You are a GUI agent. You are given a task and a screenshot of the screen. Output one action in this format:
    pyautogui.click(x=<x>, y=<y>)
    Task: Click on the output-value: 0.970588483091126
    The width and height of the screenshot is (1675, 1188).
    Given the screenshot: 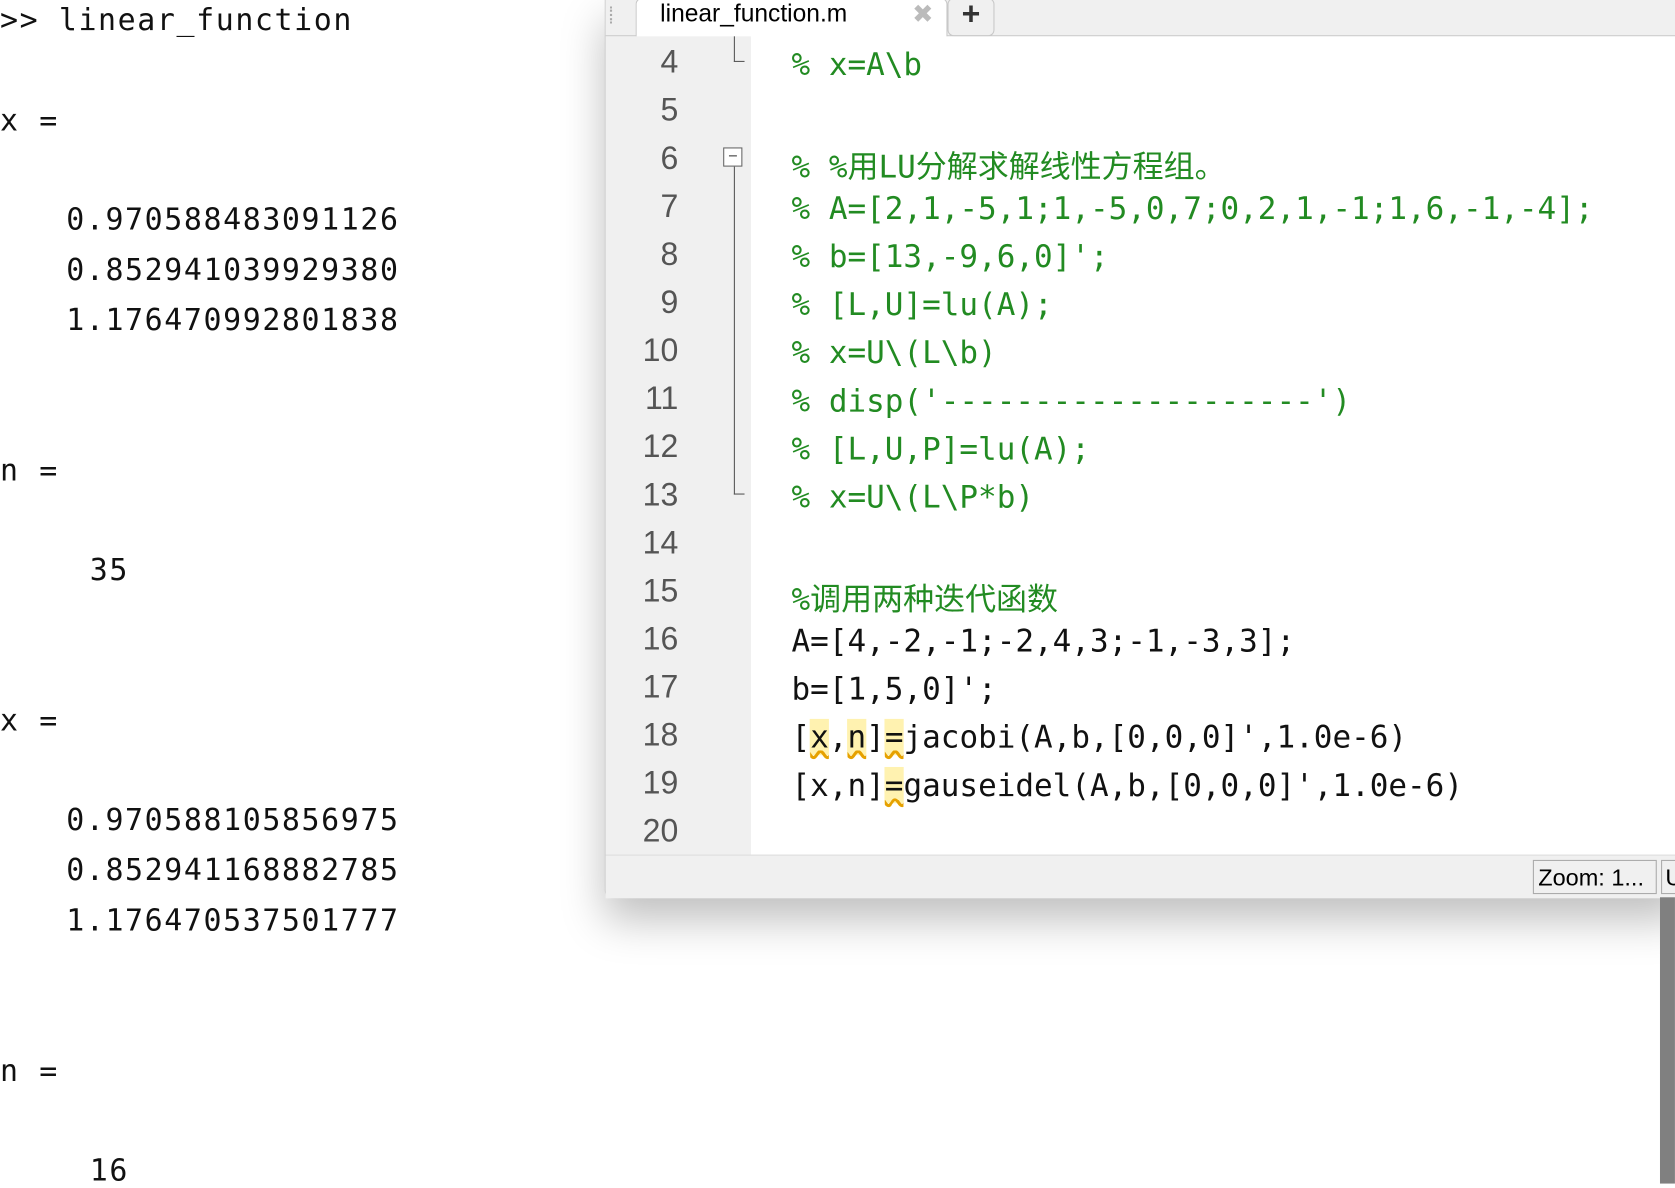 What is the action you would take?
    pyautogui.click(x=233, y=219)
    